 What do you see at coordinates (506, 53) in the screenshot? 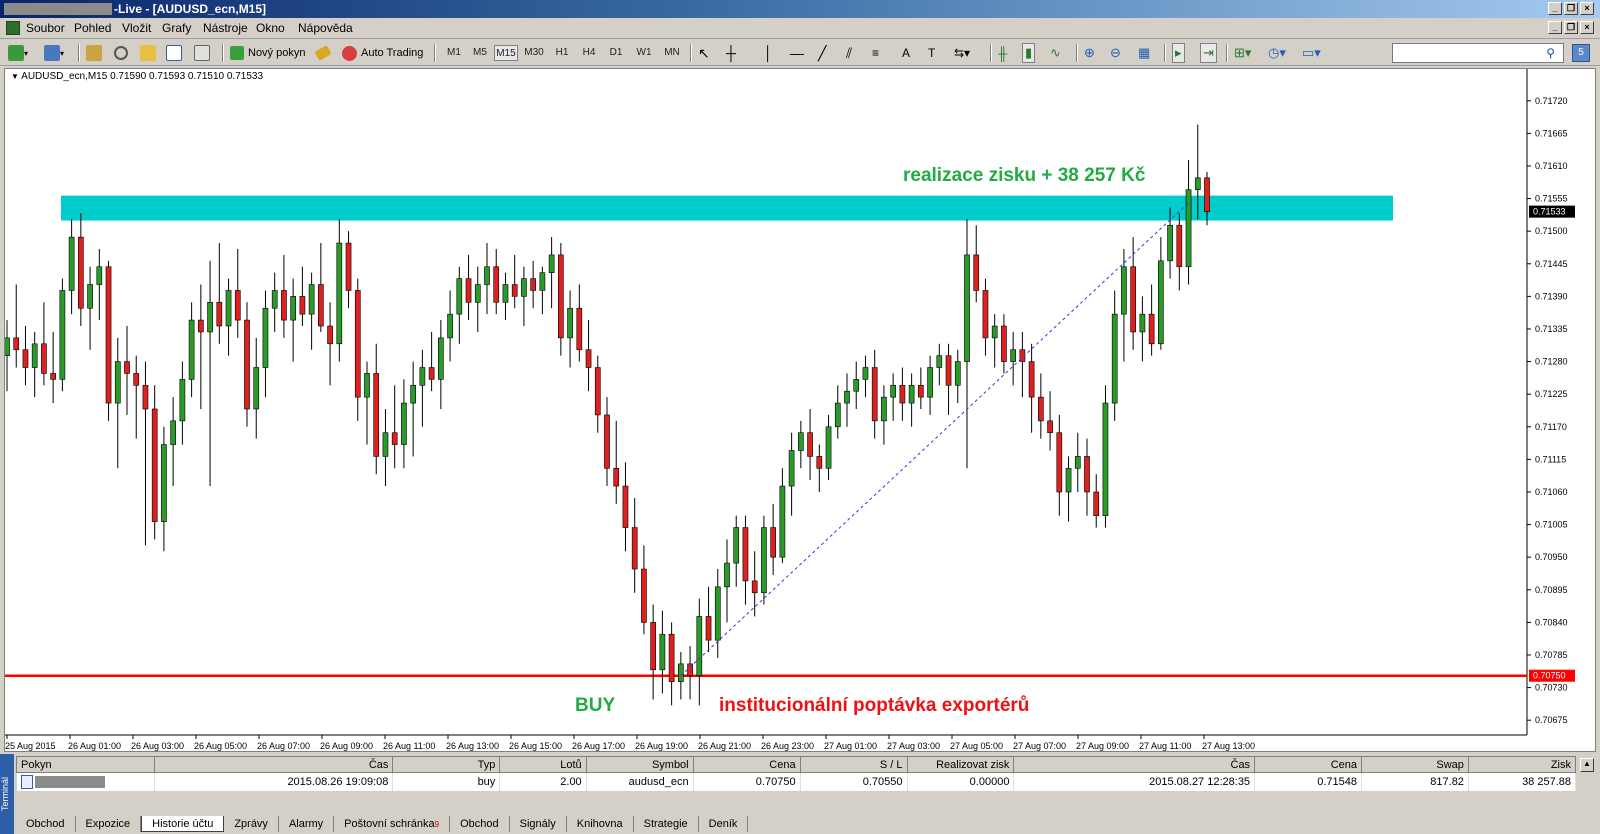
I see `timeframe-m15: M15` at bounding box center [506, 53].